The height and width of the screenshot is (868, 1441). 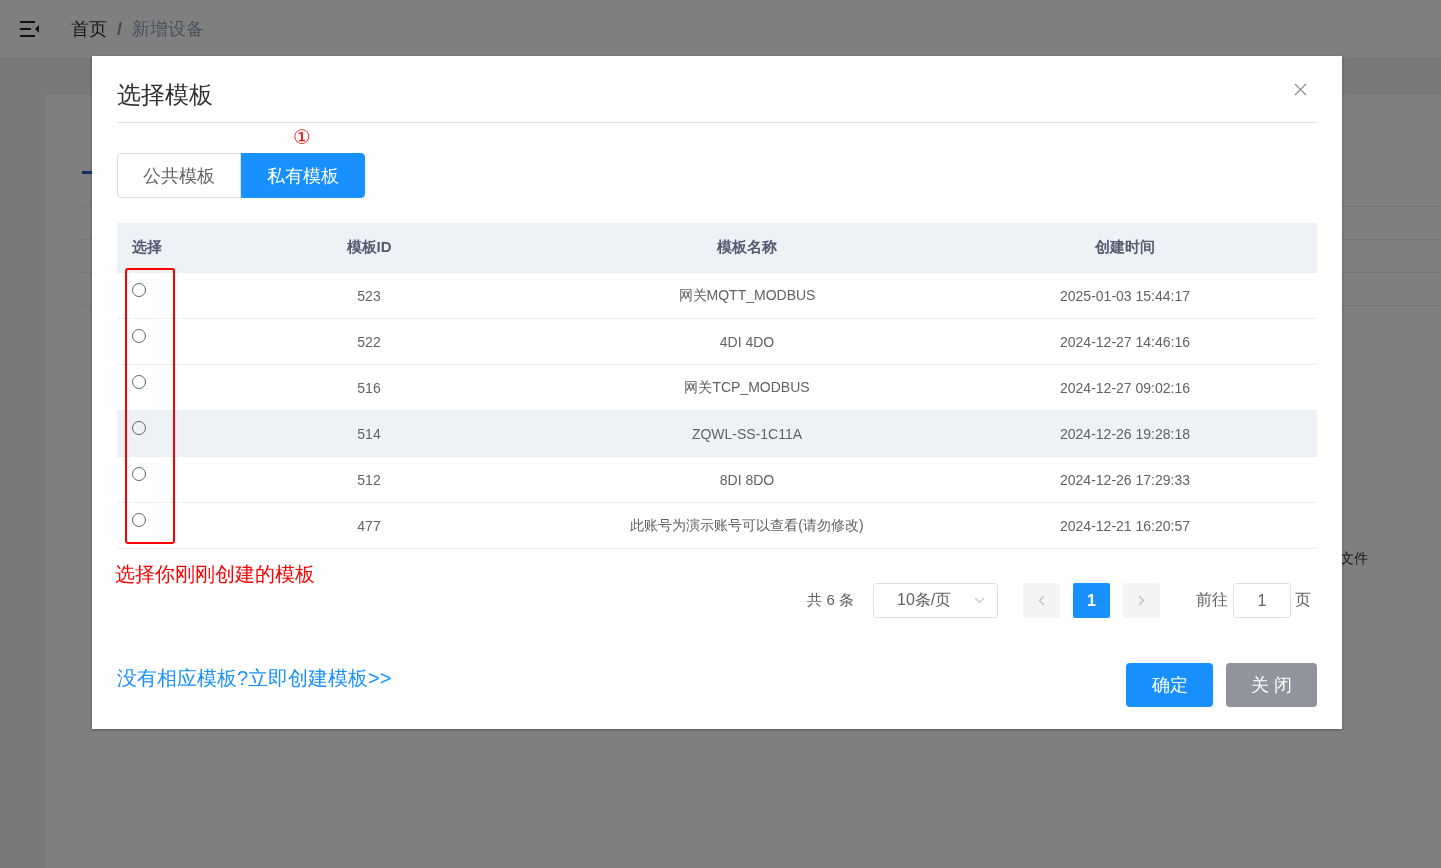 What do you see at coordinates (369, 247) in the screenshot?
I see `column-header: 模板ID` at bounding box center [369, 247].